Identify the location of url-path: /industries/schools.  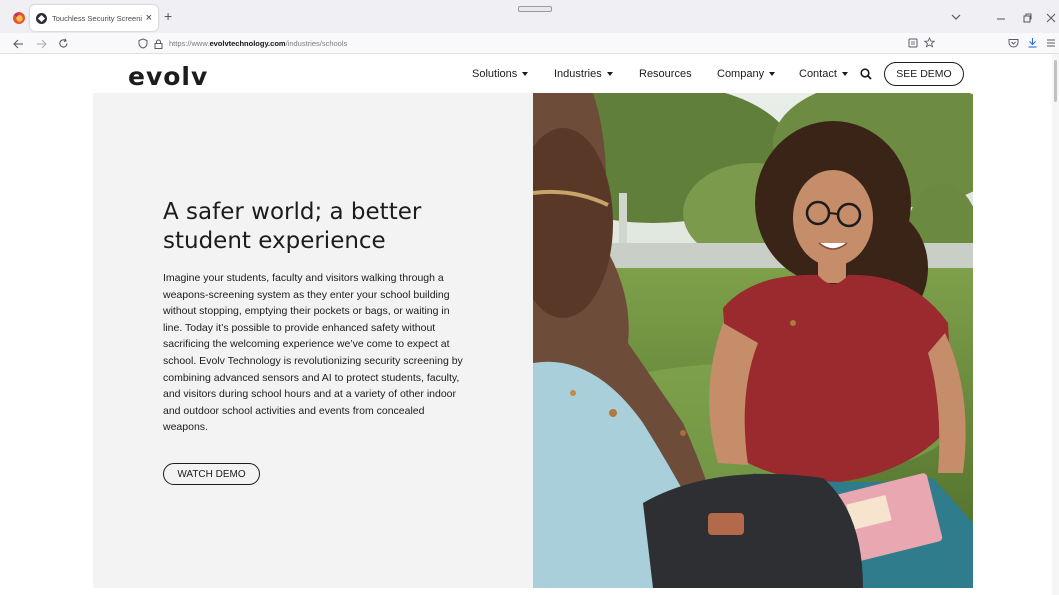
(316, 43).